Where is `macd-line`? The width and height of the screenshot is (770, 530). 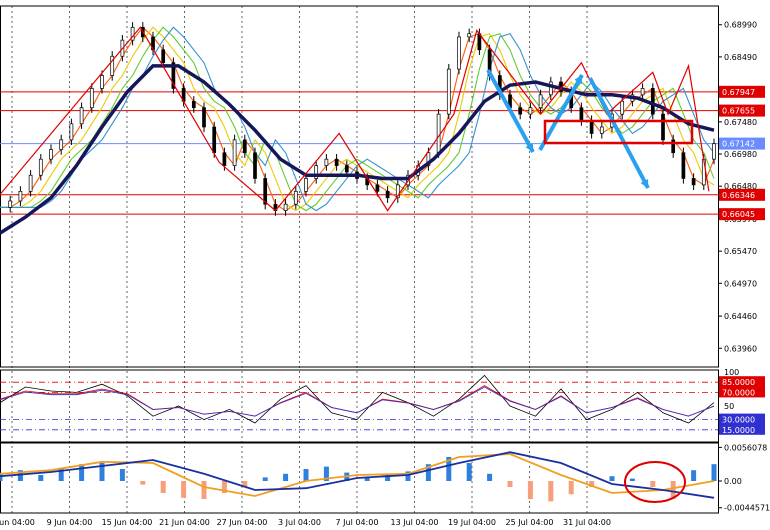 macd-line is located at coordinates (357, 475).